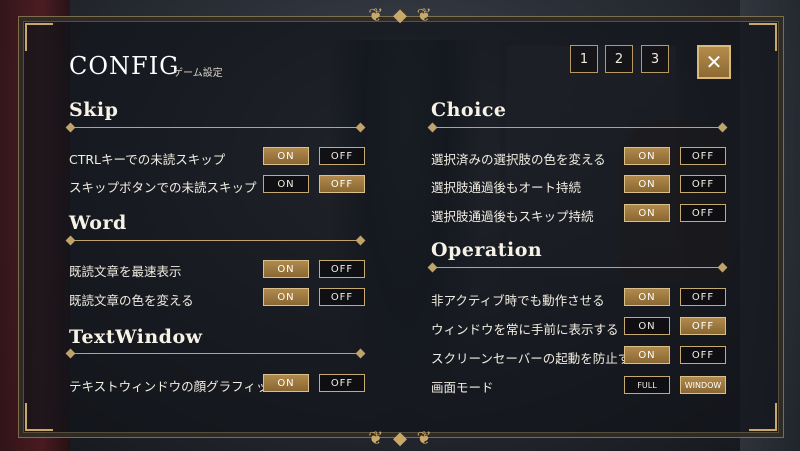 The width and height of the screenshot is (800, 451). What do you see at coordinates (703, 355) in the screenshot?
I see `operation-screensaver-off-button: OFF` at bounding box center [703, 355].